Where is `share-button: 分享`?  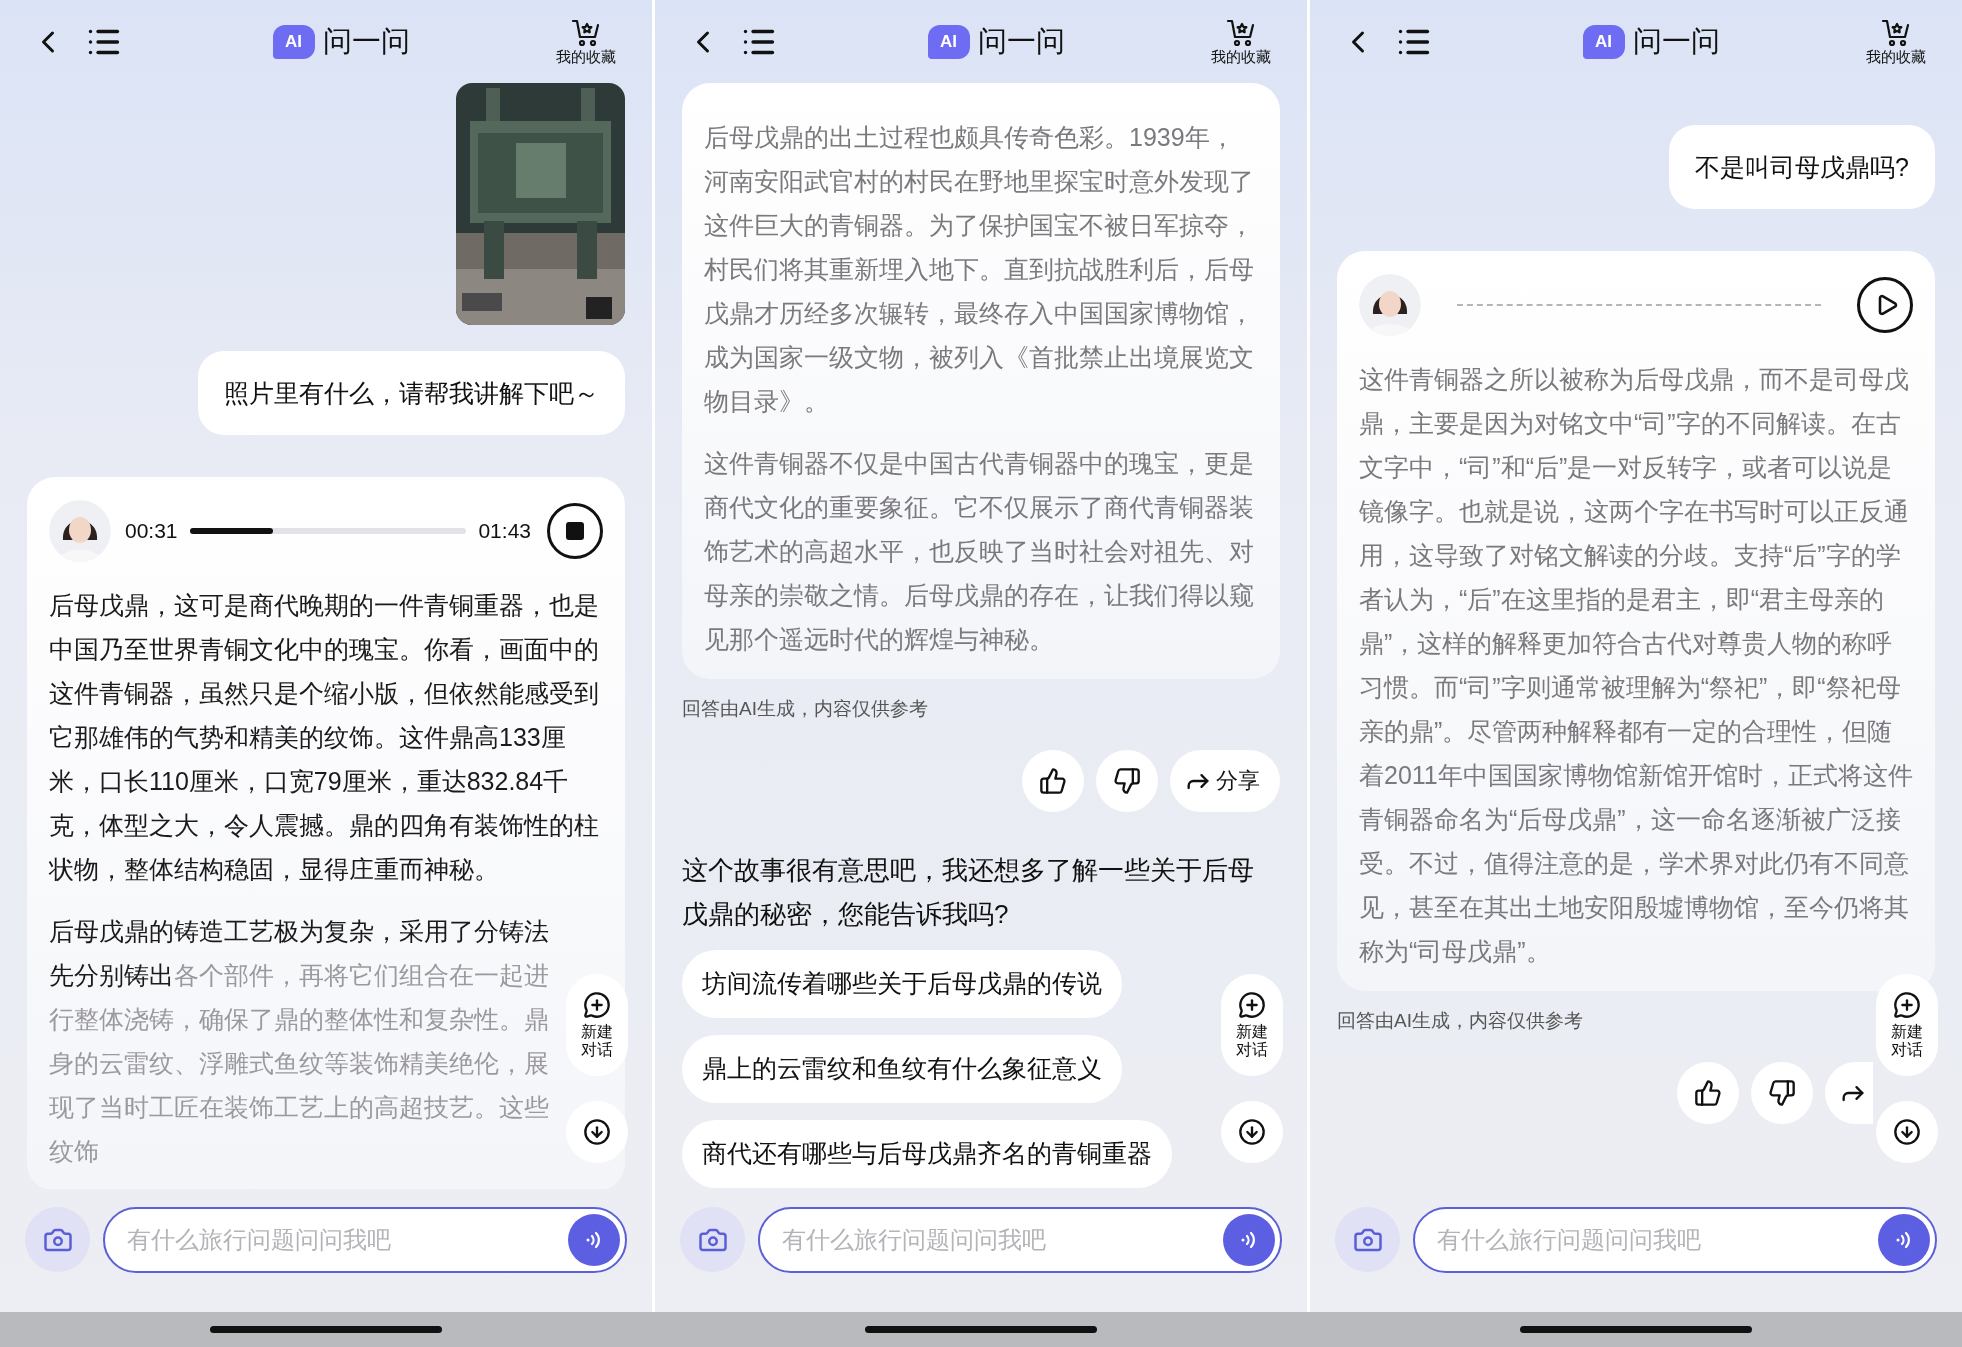 share-button: 分享 is located at coordinates (1225, 780).